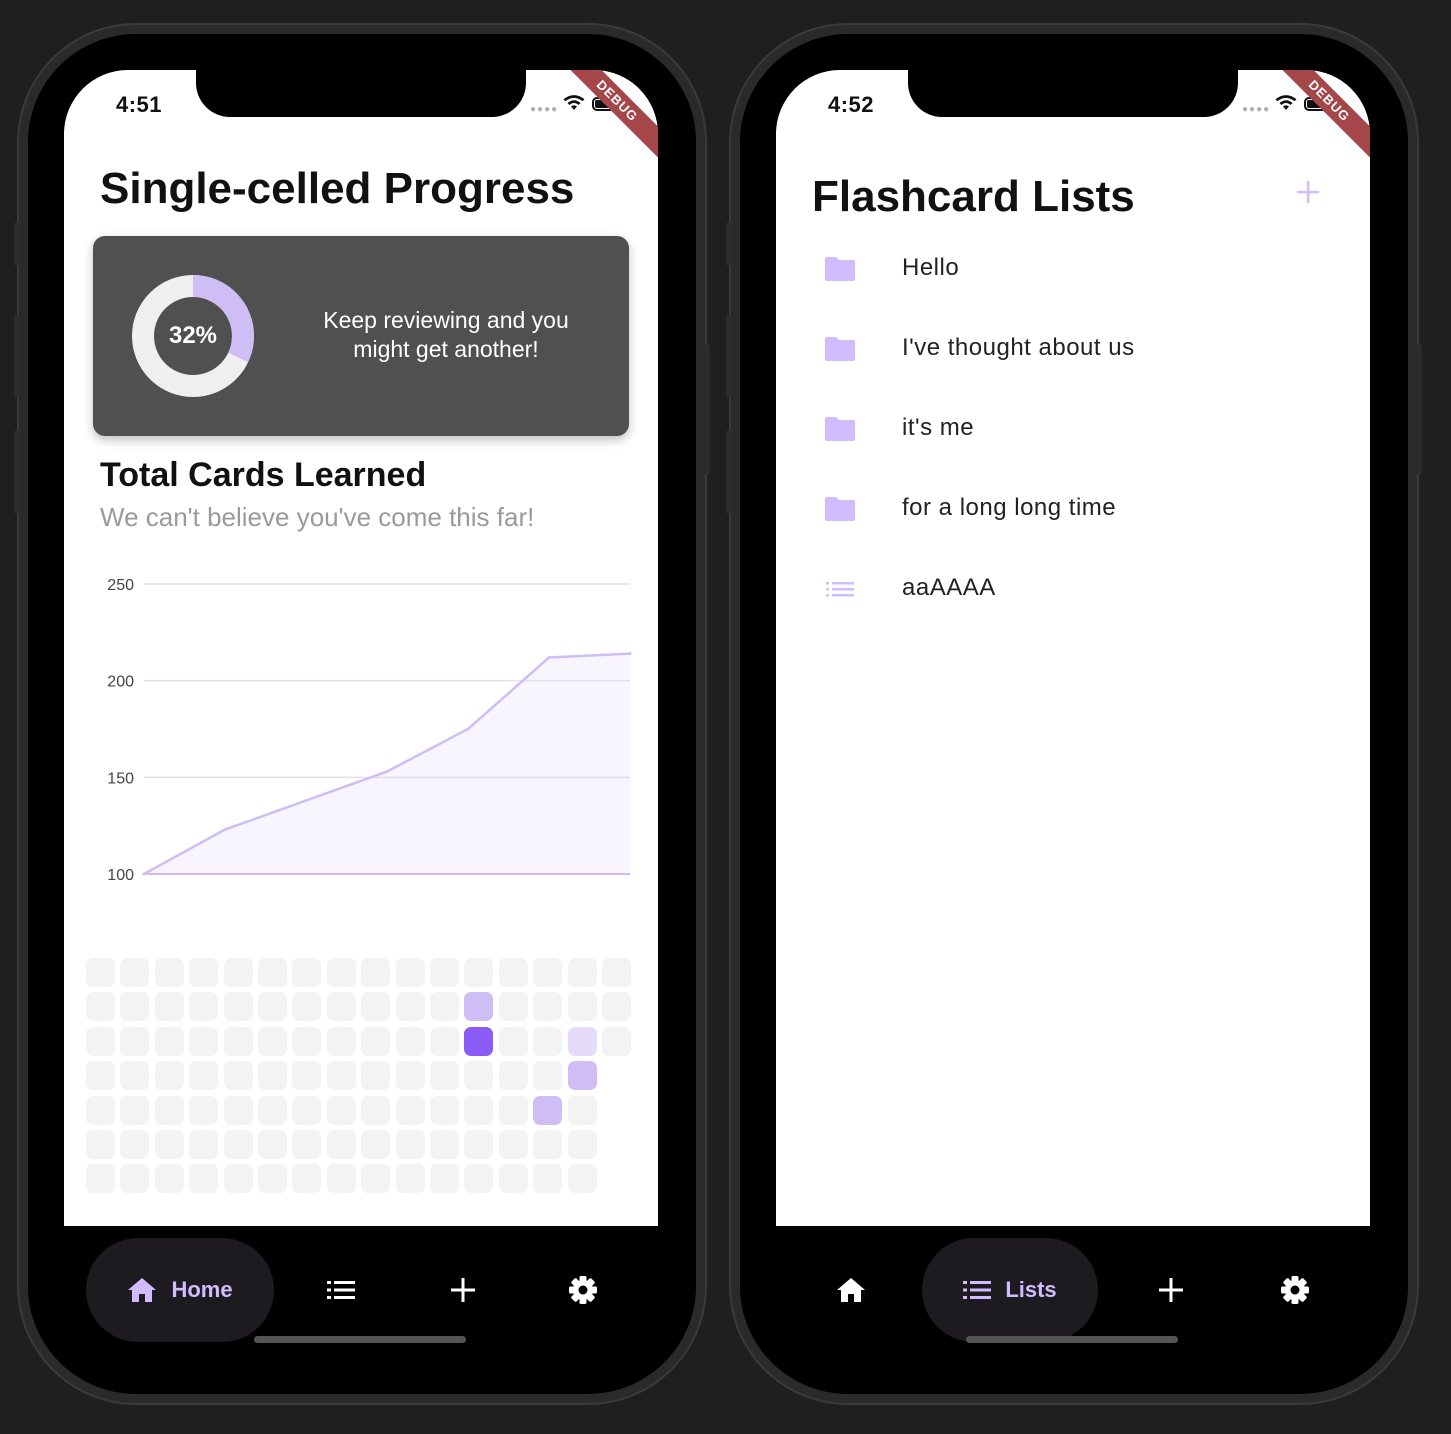 This screenshot has height=1434, width=1451. What do you see at coordinates (949, 587) in the screenshot?
I see `list-item-label: aaAAAA` at bounding box center [949, 587].